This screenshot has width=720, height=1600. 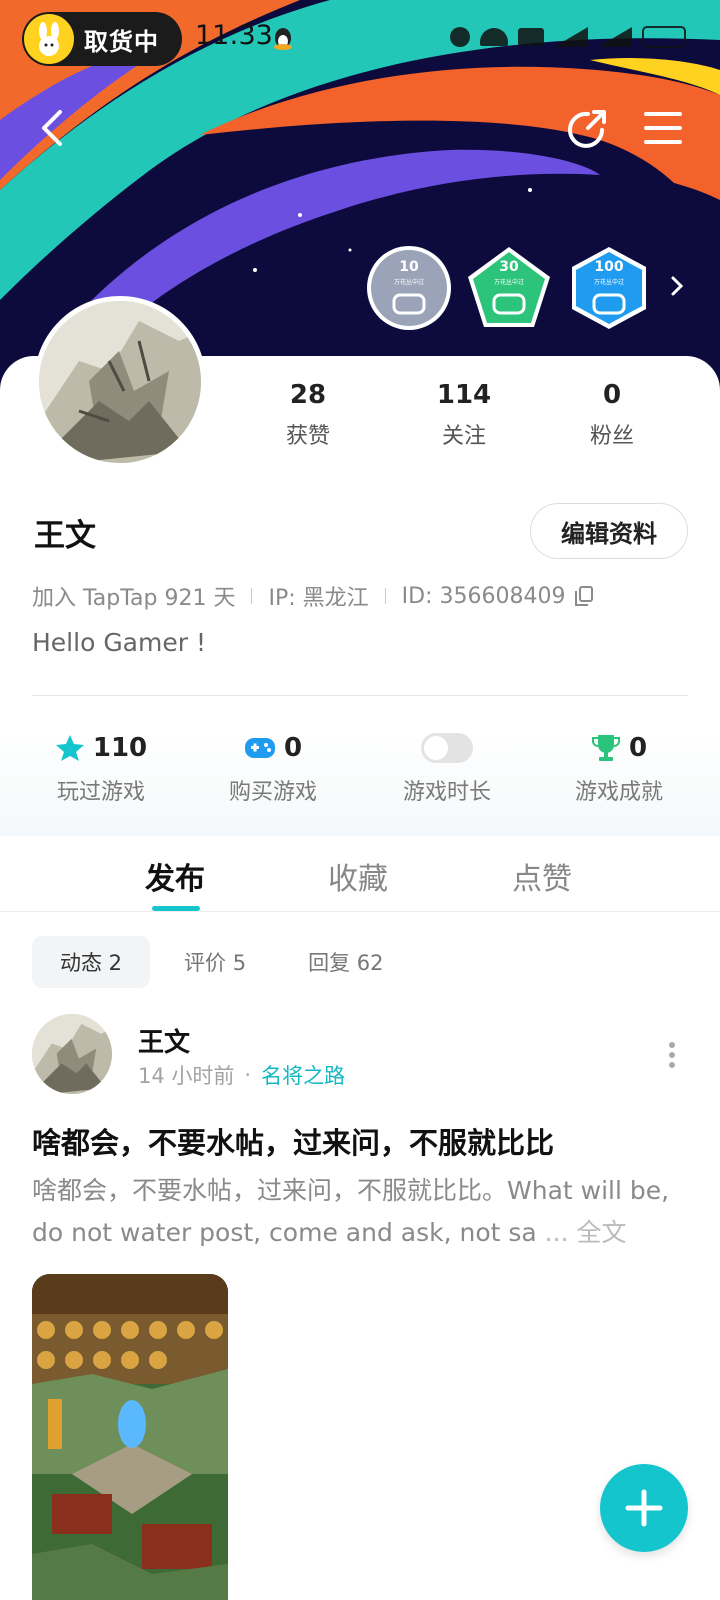 What do you see at coordinates (677, 286) in the screenshot?
I see `chevron-right-icon` at bounding box center [677, 286].